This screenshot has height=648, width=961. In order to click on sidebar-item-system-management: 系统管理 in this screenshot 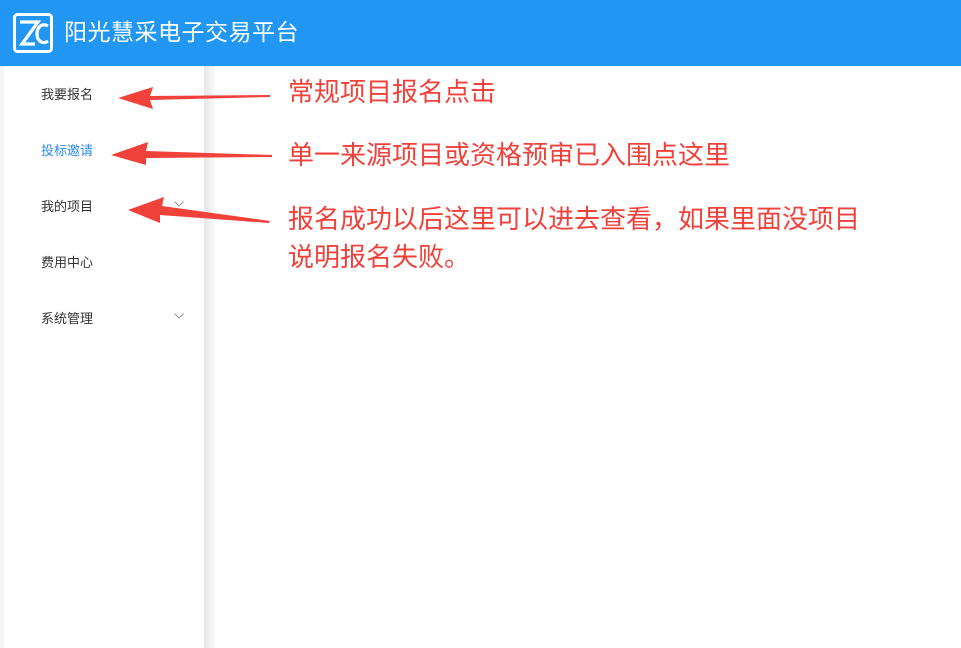, I will do `click(67, 320)`.